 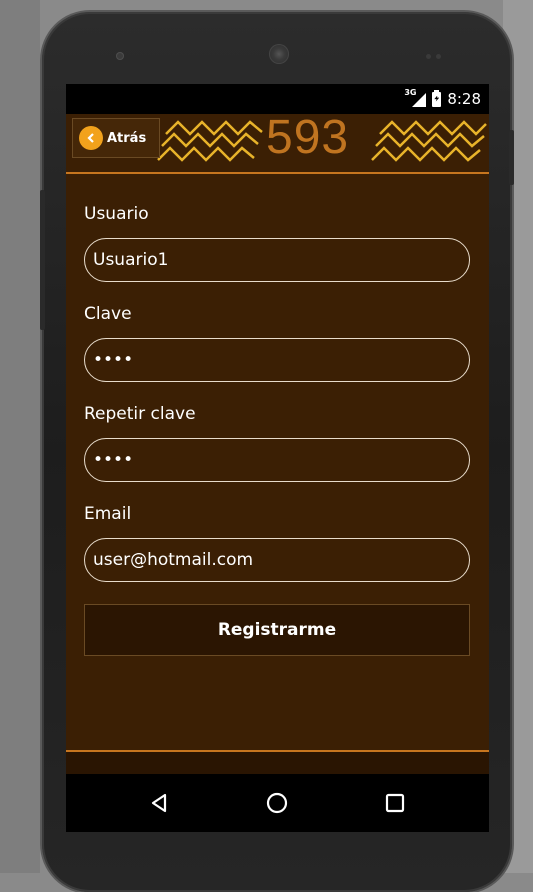 What do you see at coordinates (108, 514) in the screenshot?
I see `email-label: Email` at bounding box center [108, 514].